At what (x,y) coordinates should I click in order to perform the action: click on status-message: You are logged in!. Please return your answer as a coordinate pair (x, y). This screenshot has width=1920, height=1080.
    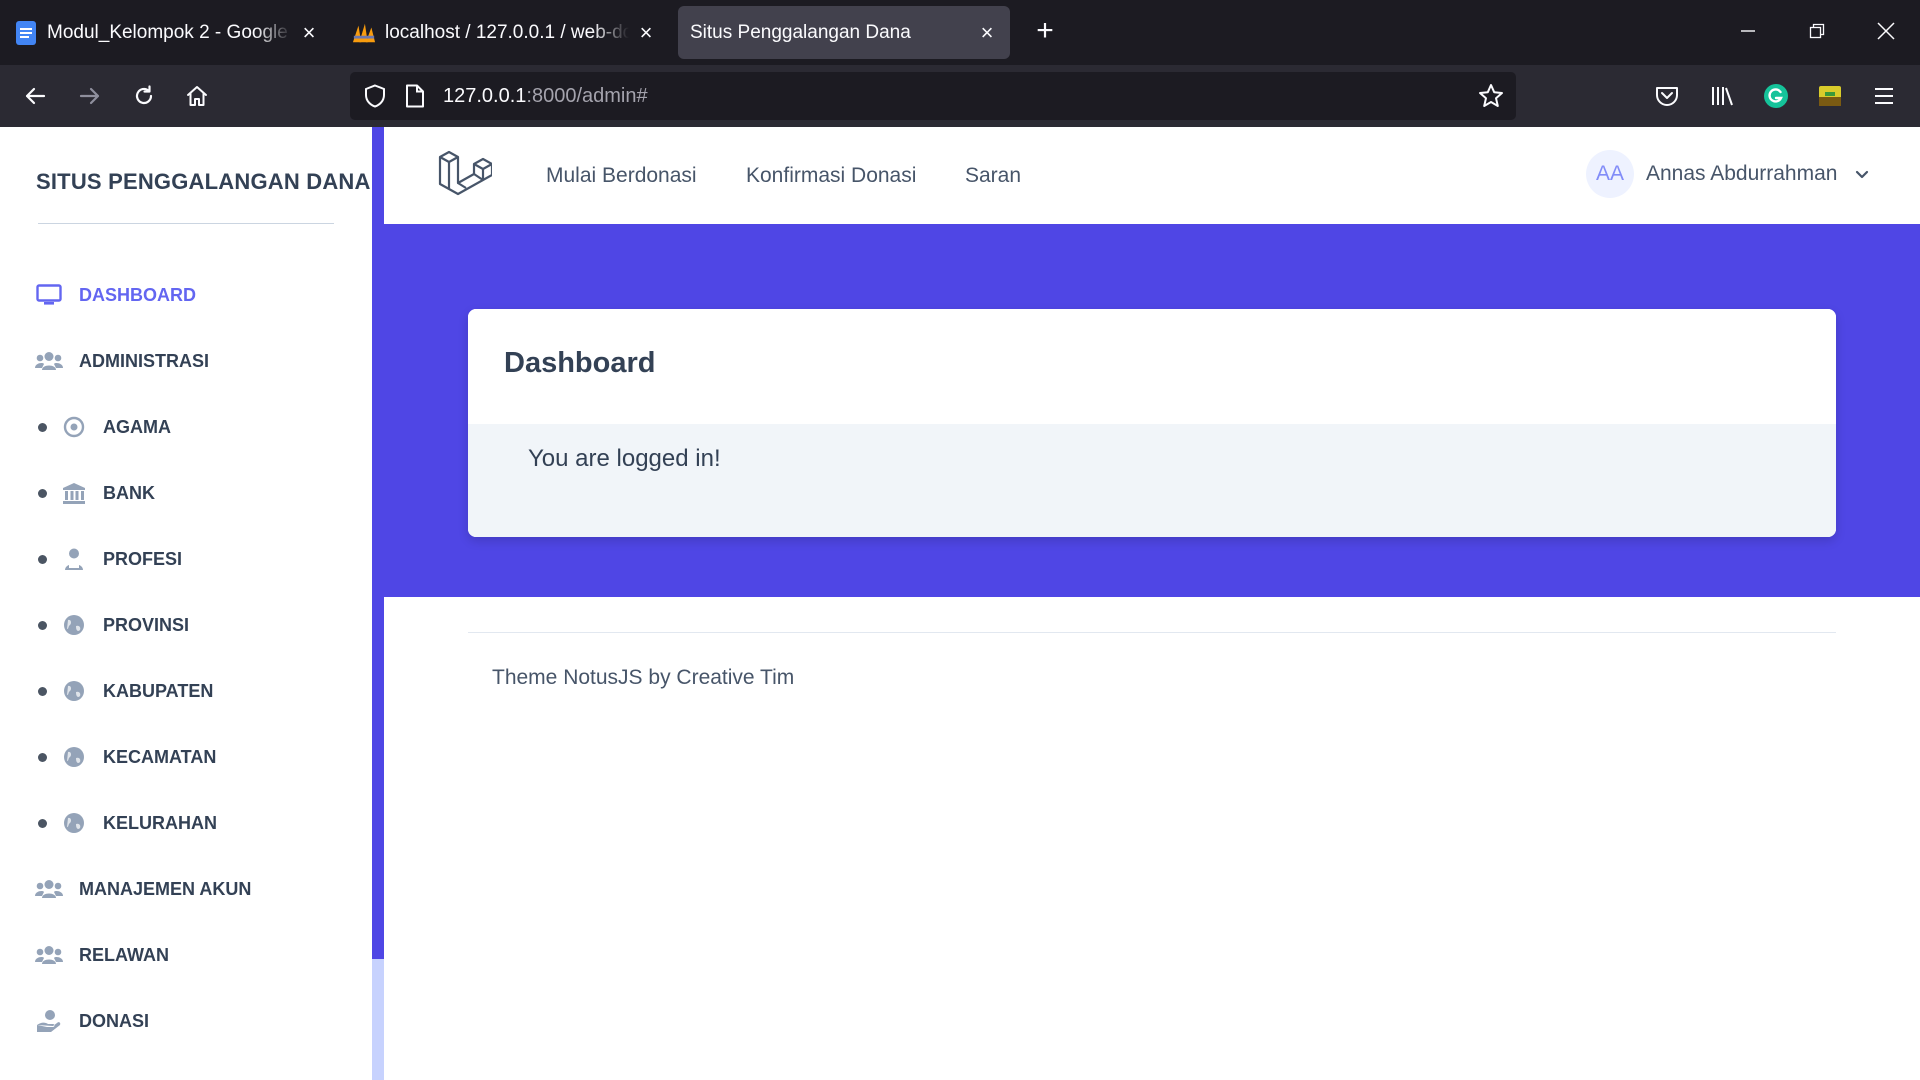
    Looking at the image, I should click on (624, 458).